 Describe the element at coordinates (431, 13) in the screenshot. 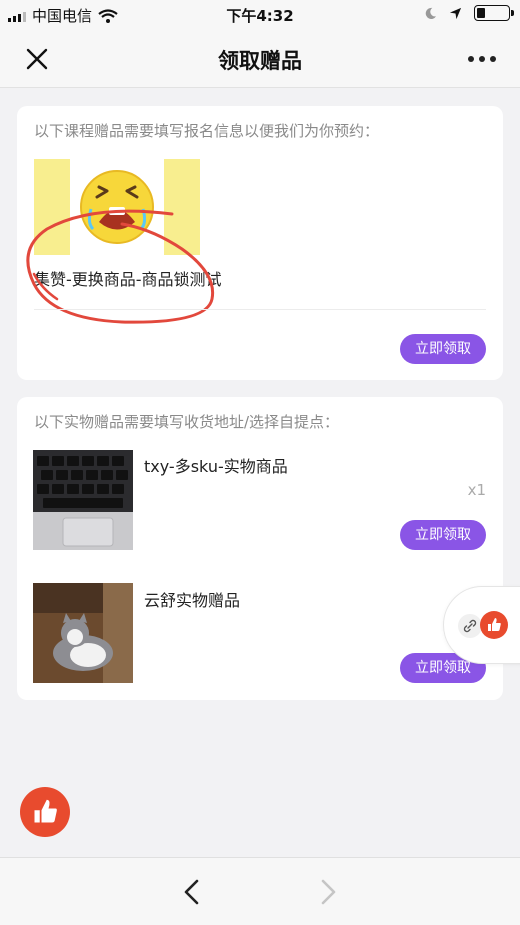

I see `moon-icon` at that location.